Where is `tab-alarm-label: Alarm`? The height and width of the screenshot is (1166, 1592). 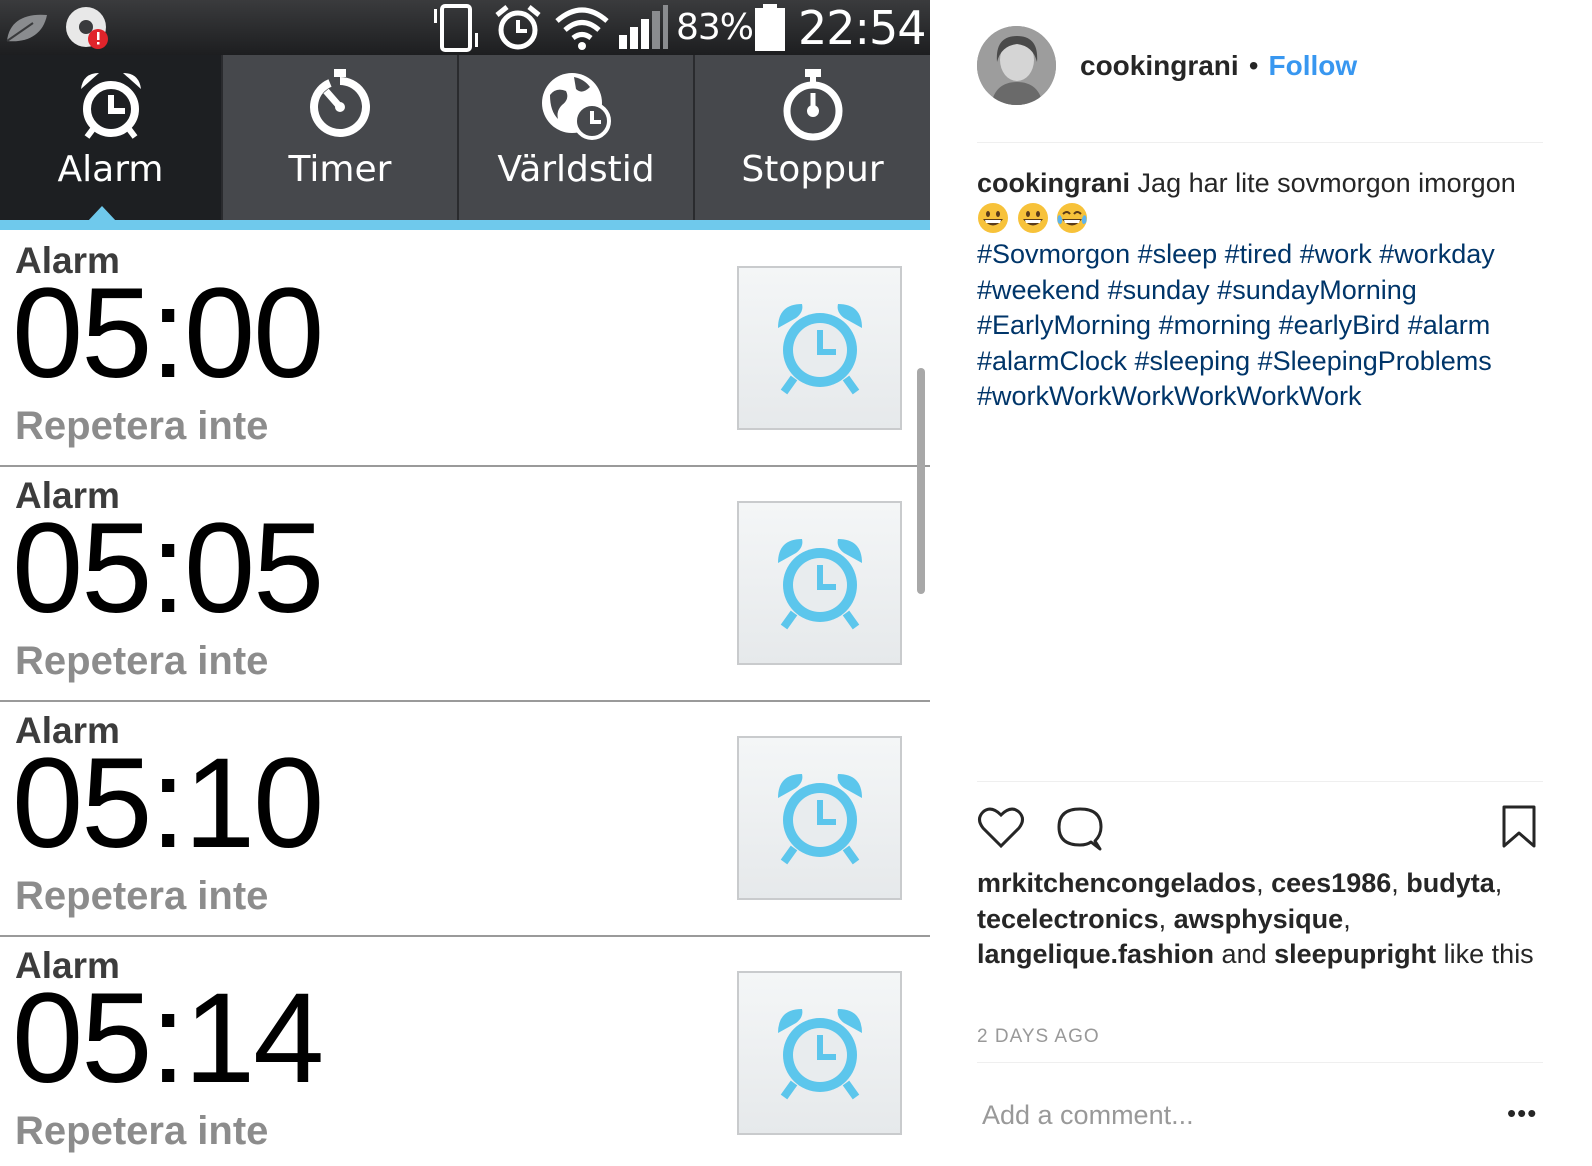
tab-alarm-label: Alarm is located at coordinates (110, 169).